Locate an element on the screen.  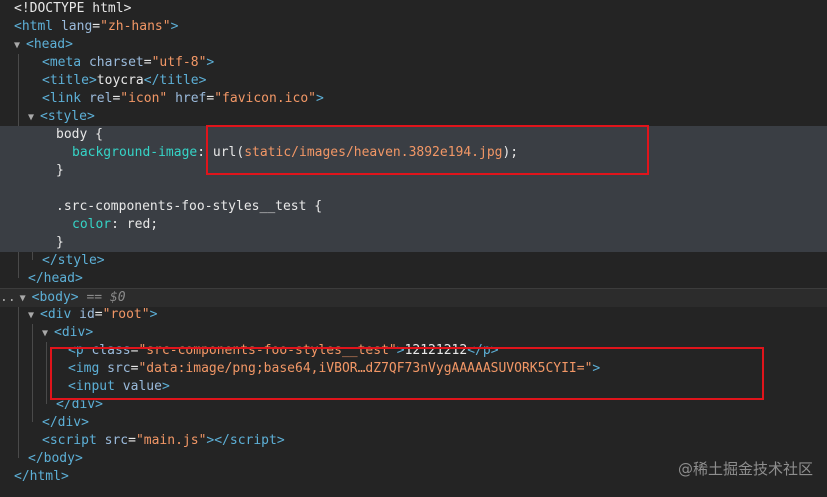
css-line: color: red; is located at coordinates (115, 224).